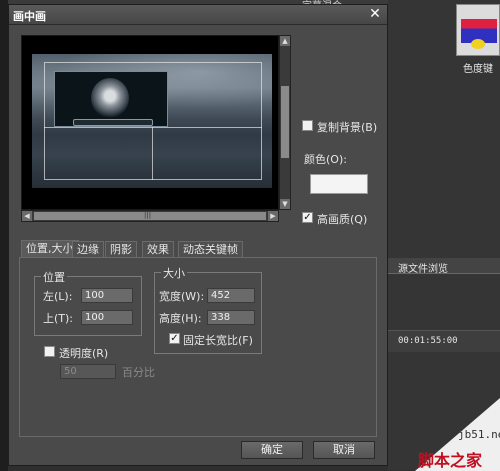 The height and width of the screenshot is (471, 500). What do you see at coordinates (84, 353) in the screenshot?
I see `transparency-label: 透明度(R)` at bounding box center [84, 353].